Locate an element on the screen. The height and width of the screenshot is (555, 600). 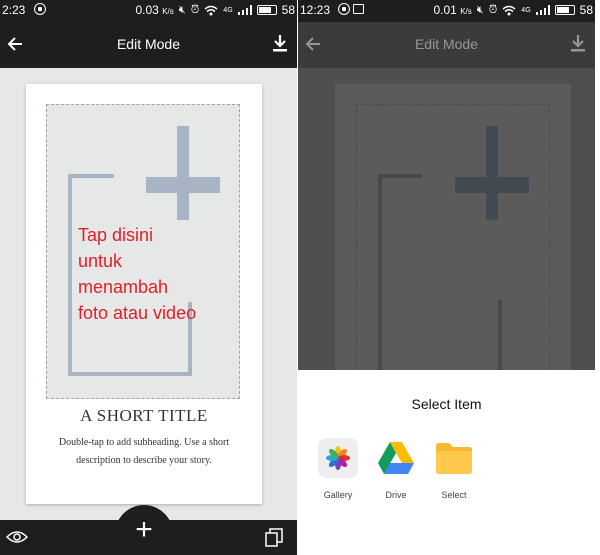
network-speed: 0.01 is located at coordinates (445, 10).